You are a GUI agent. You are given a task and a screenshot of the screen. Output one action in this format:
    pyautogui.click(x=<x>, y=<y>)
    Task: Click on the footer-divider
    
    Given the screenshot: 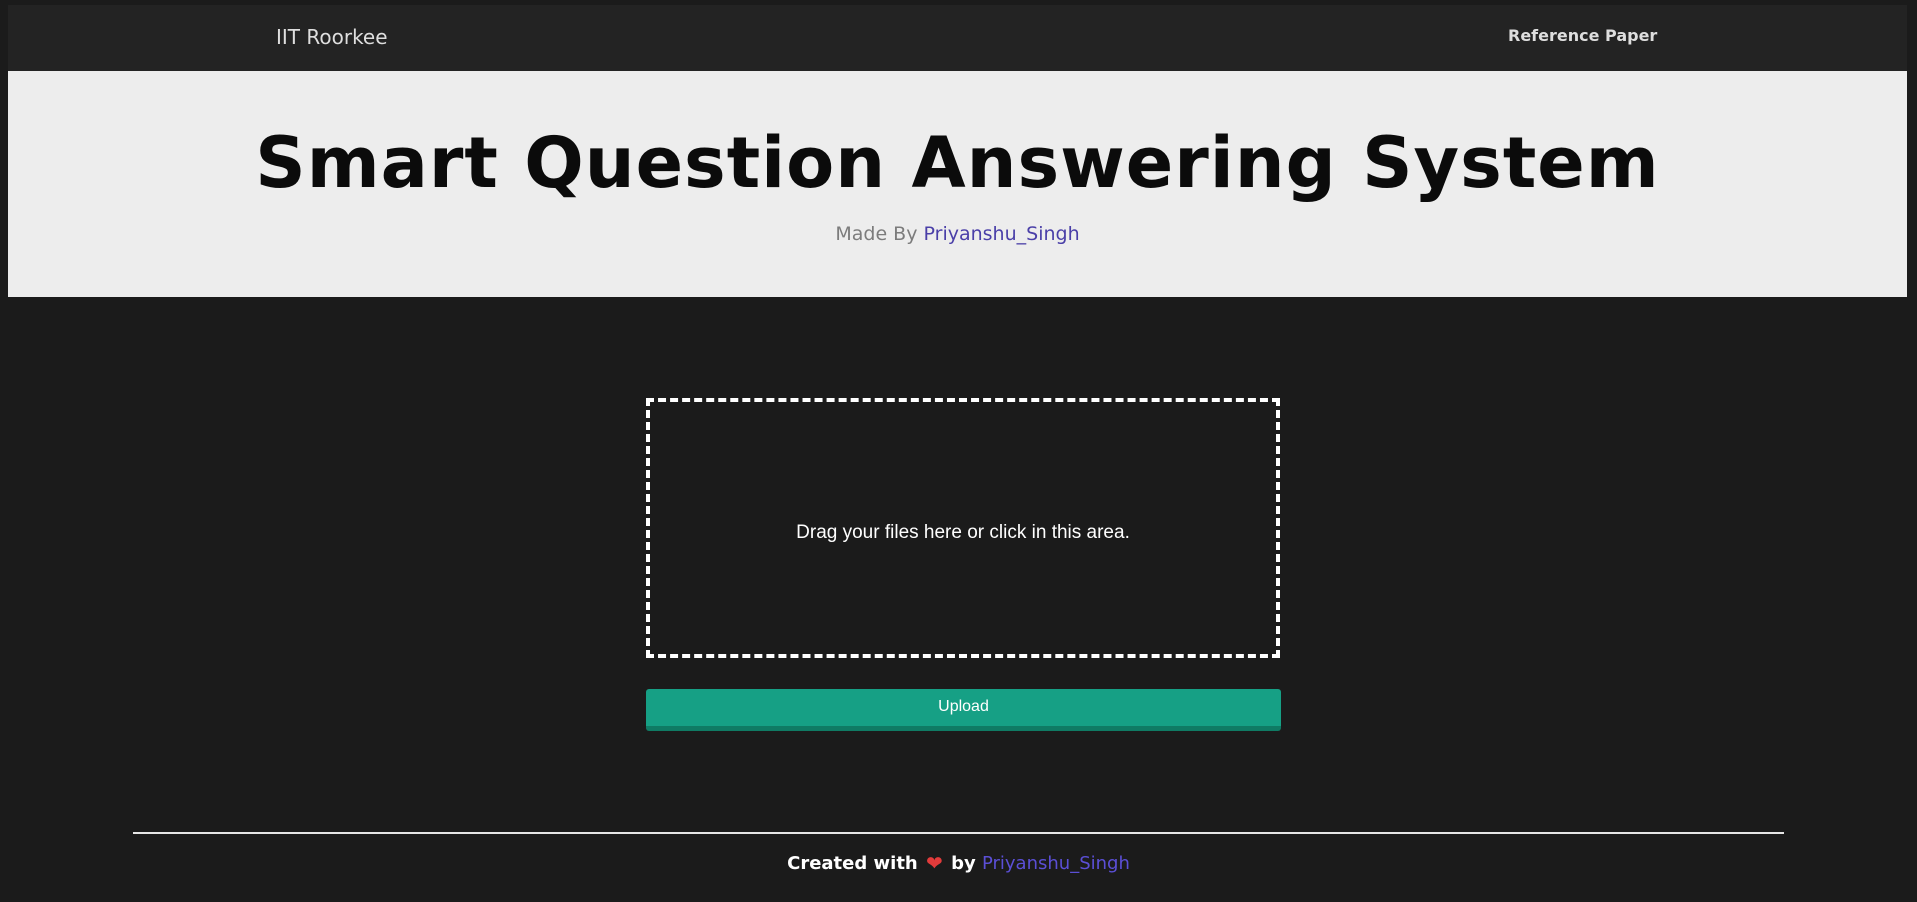 What is the action you would take?
    pyautogui.click(x=958, y=833)
    